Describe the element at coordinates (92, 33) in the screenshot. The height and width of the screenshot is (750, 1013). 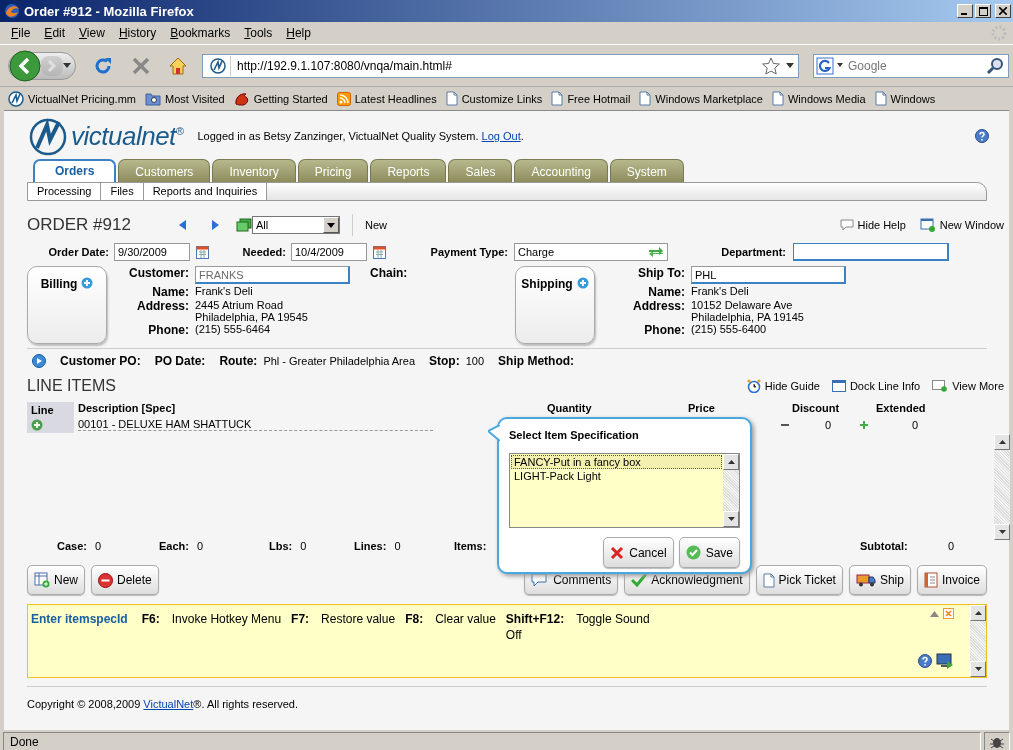
I see `menu-item: View` at that location.